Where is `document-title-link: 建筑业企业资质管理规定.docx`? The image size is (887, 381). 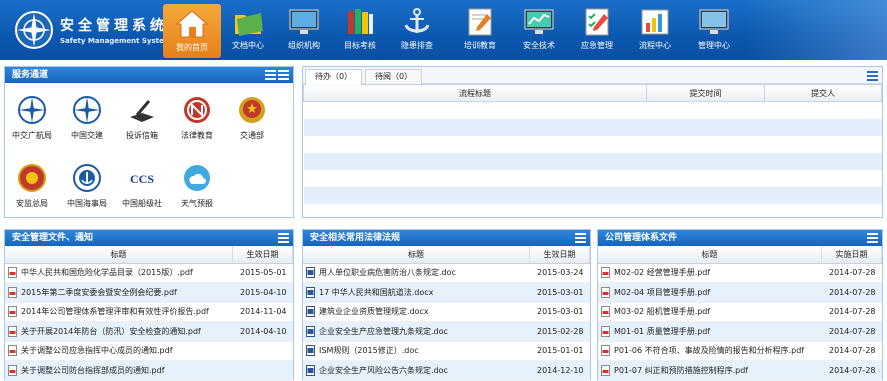
document-title-link: 建筑业企业资质管理规定.docx is located at coordinates (374, 311).